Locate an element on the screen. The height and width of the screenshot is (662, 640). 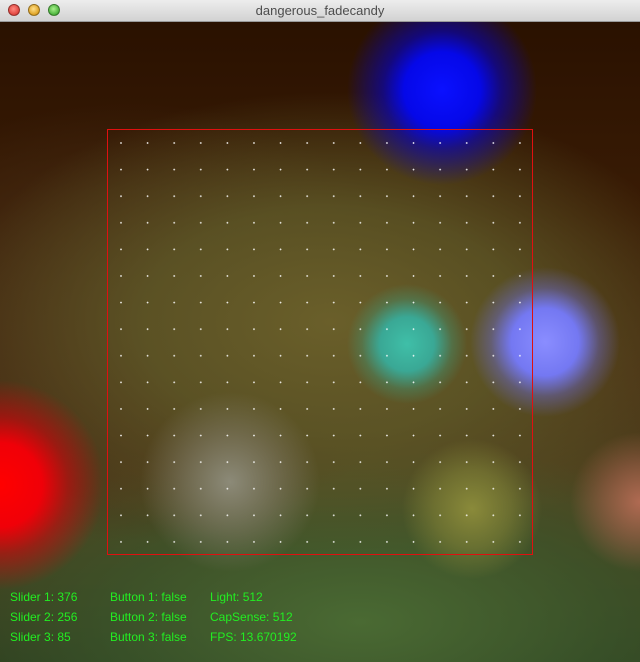
light-readout: Light: 512 is located at coordinates (236, 597).